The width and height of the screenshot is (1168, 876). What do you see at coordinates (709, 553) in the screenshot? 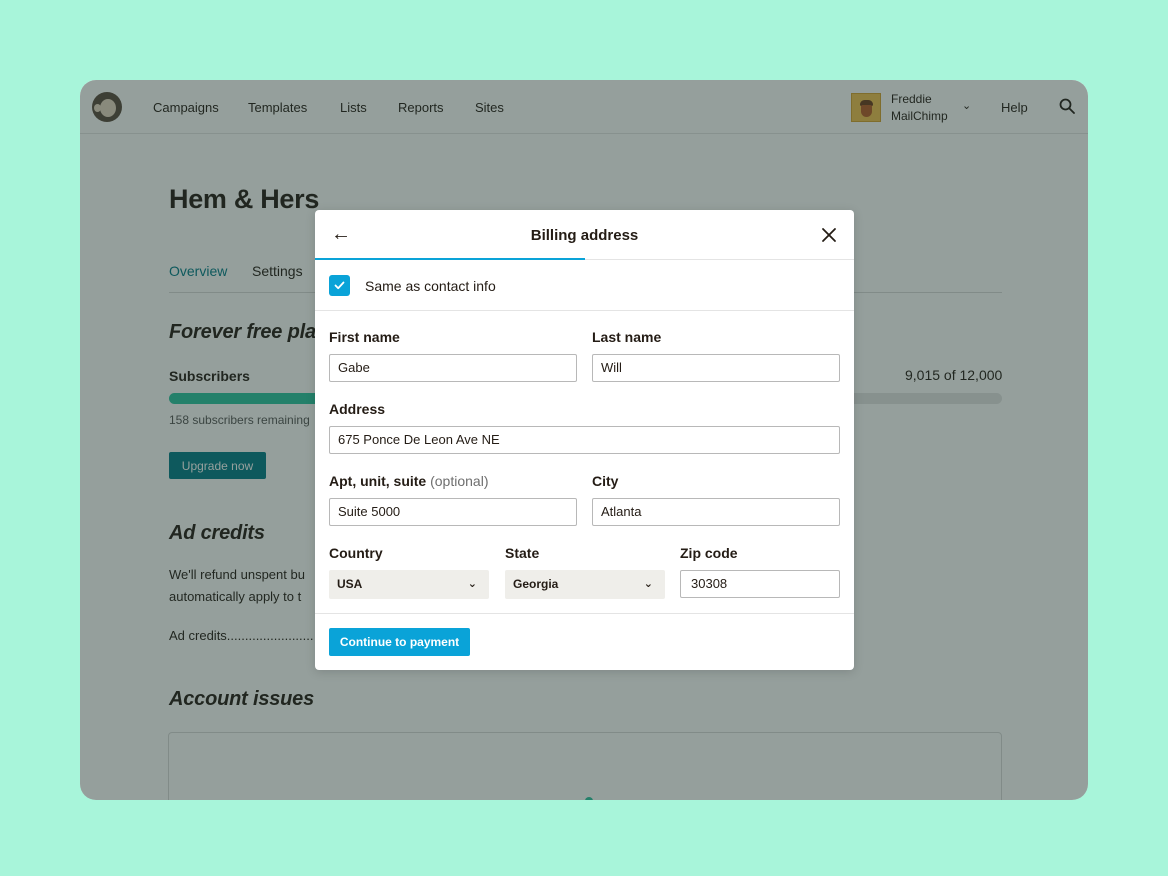
I see `zip-label: Zip code` at bounding box center [709, 553].